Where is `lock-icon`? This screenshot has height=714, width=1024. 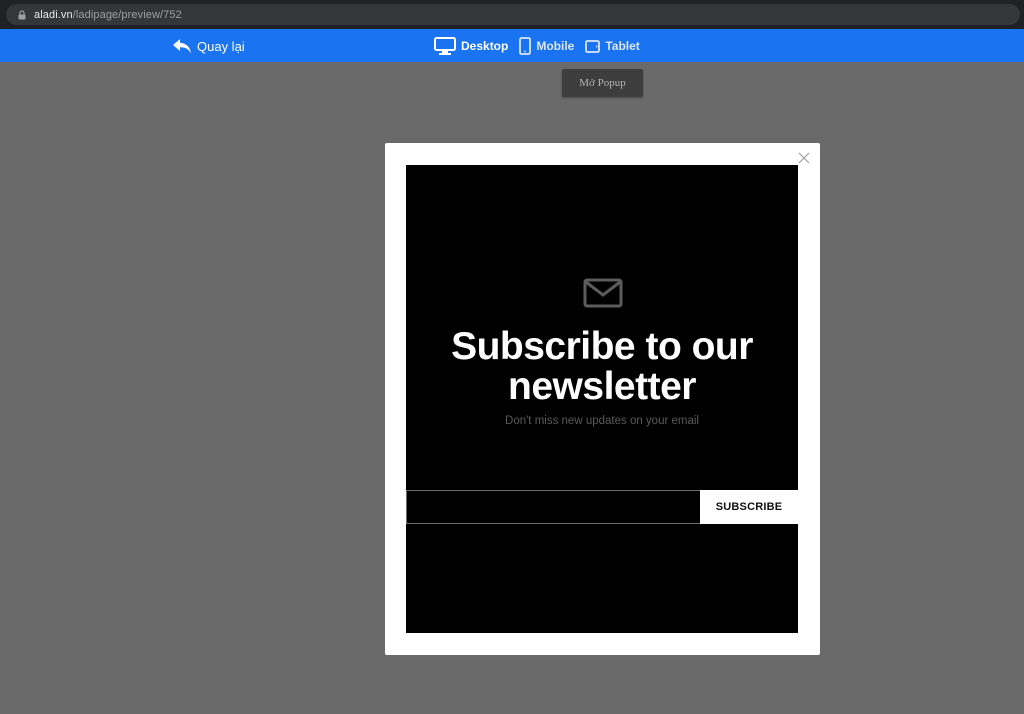
lock-icon is located at coordinates (22, 14).